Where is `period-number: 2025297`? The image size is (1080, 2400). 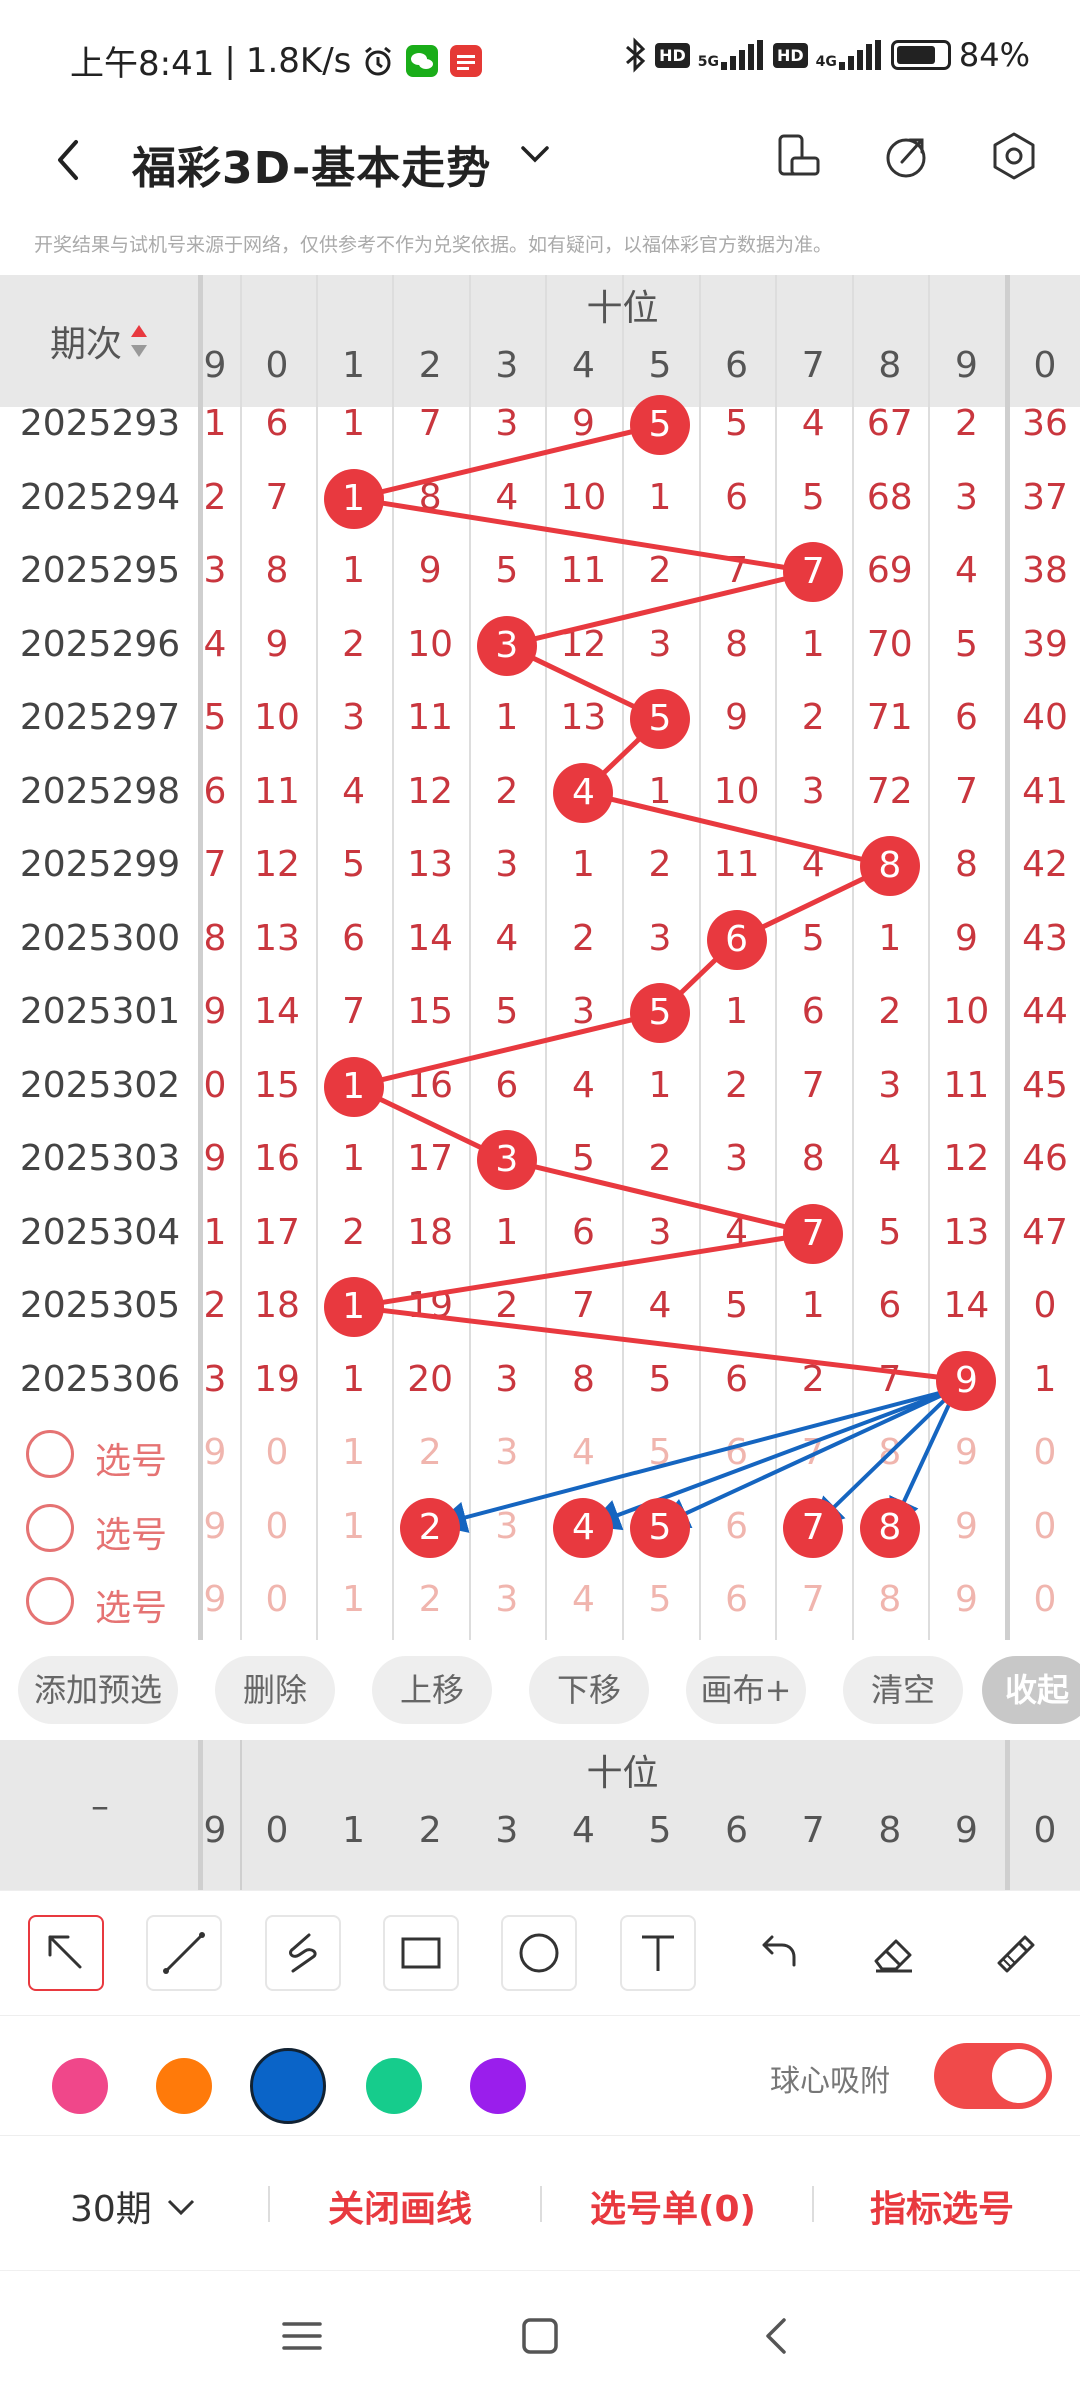 period-number: 2025297 is located at coordinates (100, 717).